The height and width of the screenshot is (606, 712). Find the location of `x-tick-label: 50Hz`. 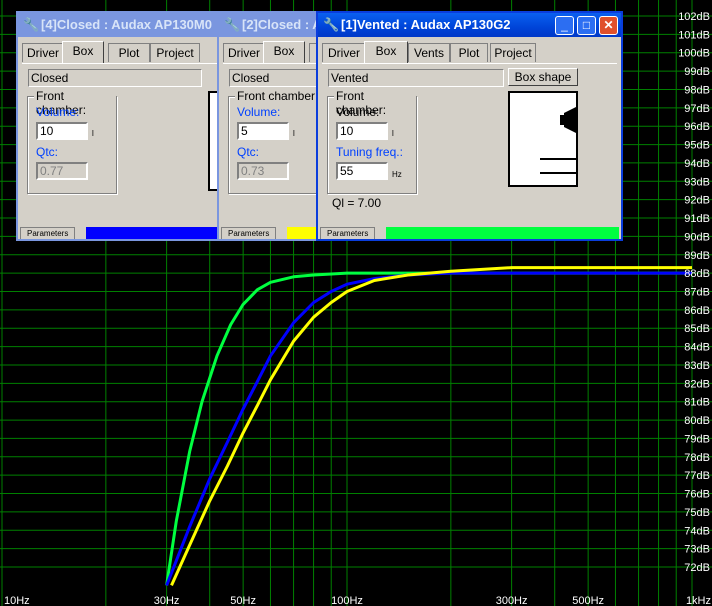

x-tick-label: 50Hz is located at coordinates (243, 600).